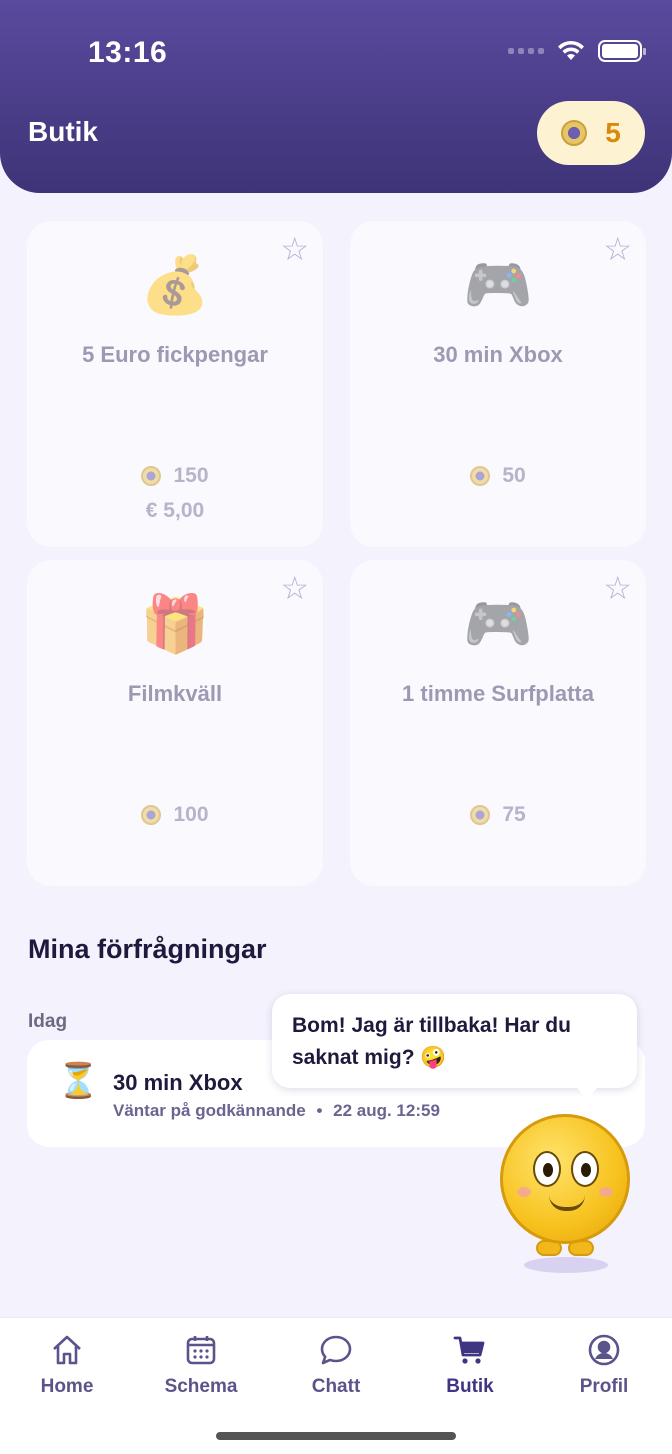 This screenshot has height=1454, width=672. I want to click on requests-group-label: Idag, so click(48, 1021).